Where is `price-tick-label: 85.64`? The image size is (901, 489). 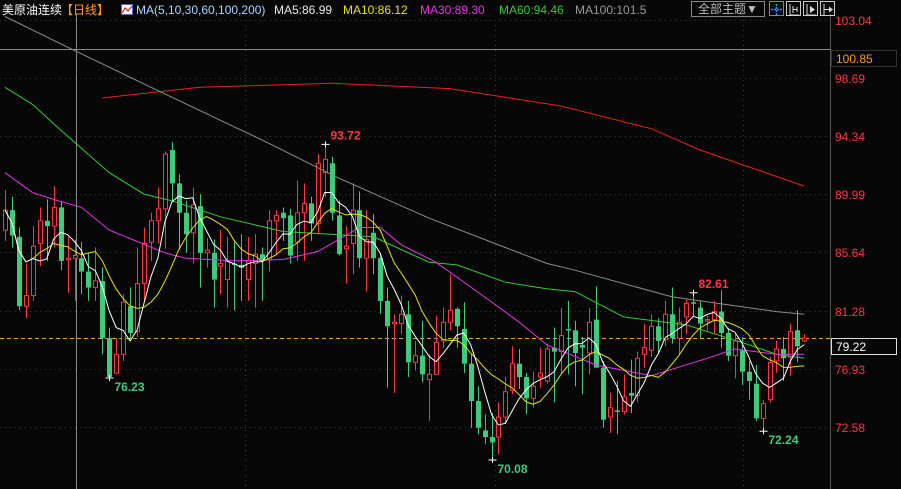 price-tick-label: 85.64 is located at coordinates (850, 252).